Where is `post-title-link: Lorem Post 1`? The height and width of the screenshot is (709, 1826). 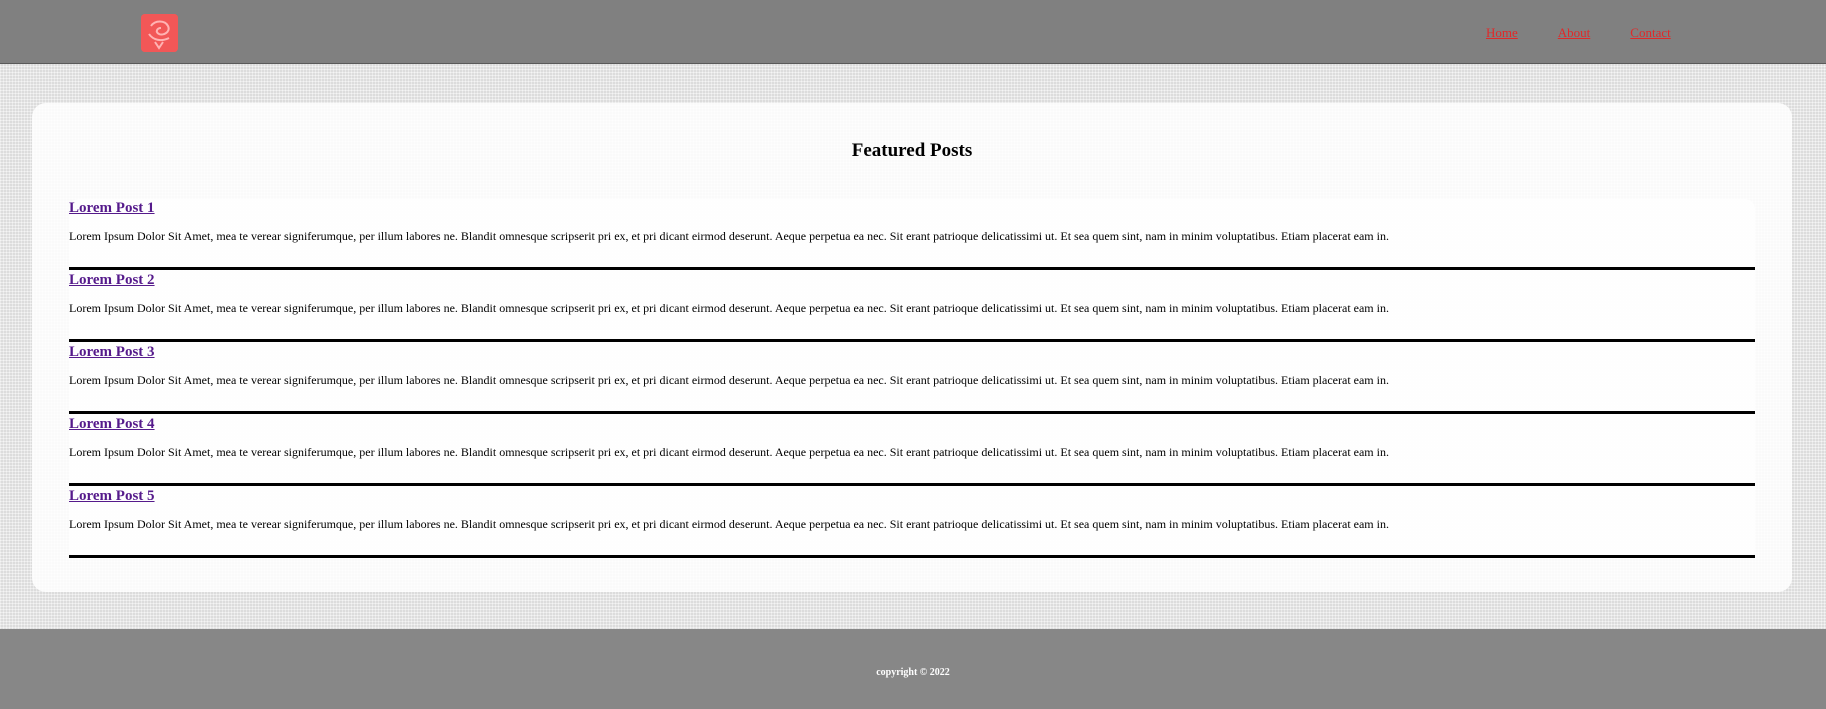
post-title-link: Lorem Post 1 is located at coordinates (112, 208).